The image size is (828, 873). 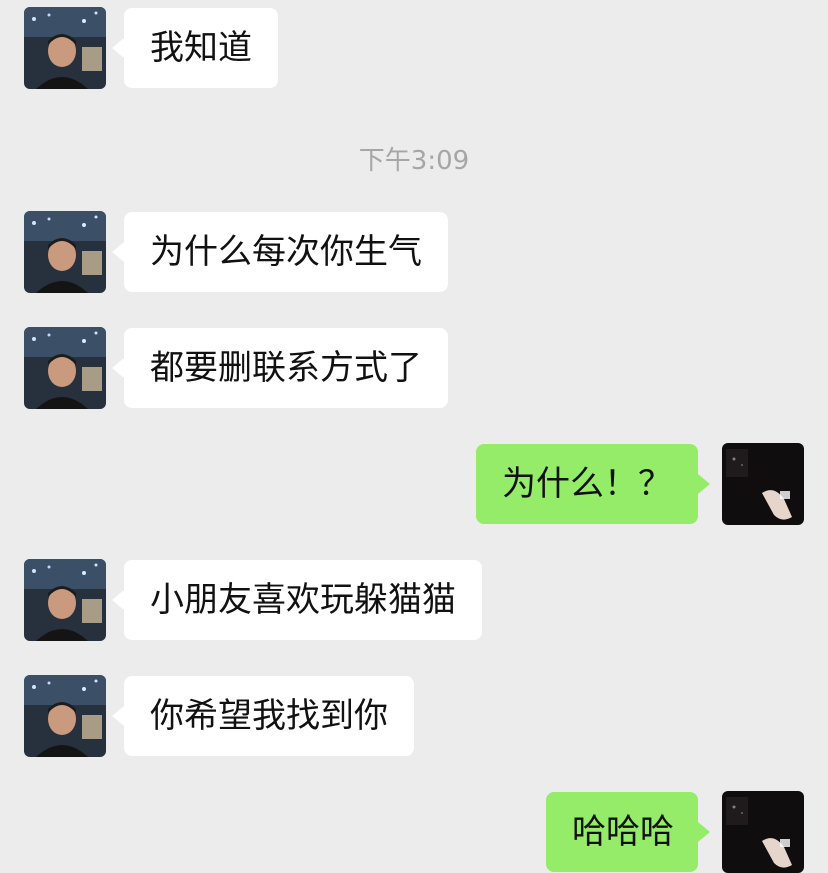 I want to click on incoming-message-bubble: 我知道, so click(x=201, y=48).